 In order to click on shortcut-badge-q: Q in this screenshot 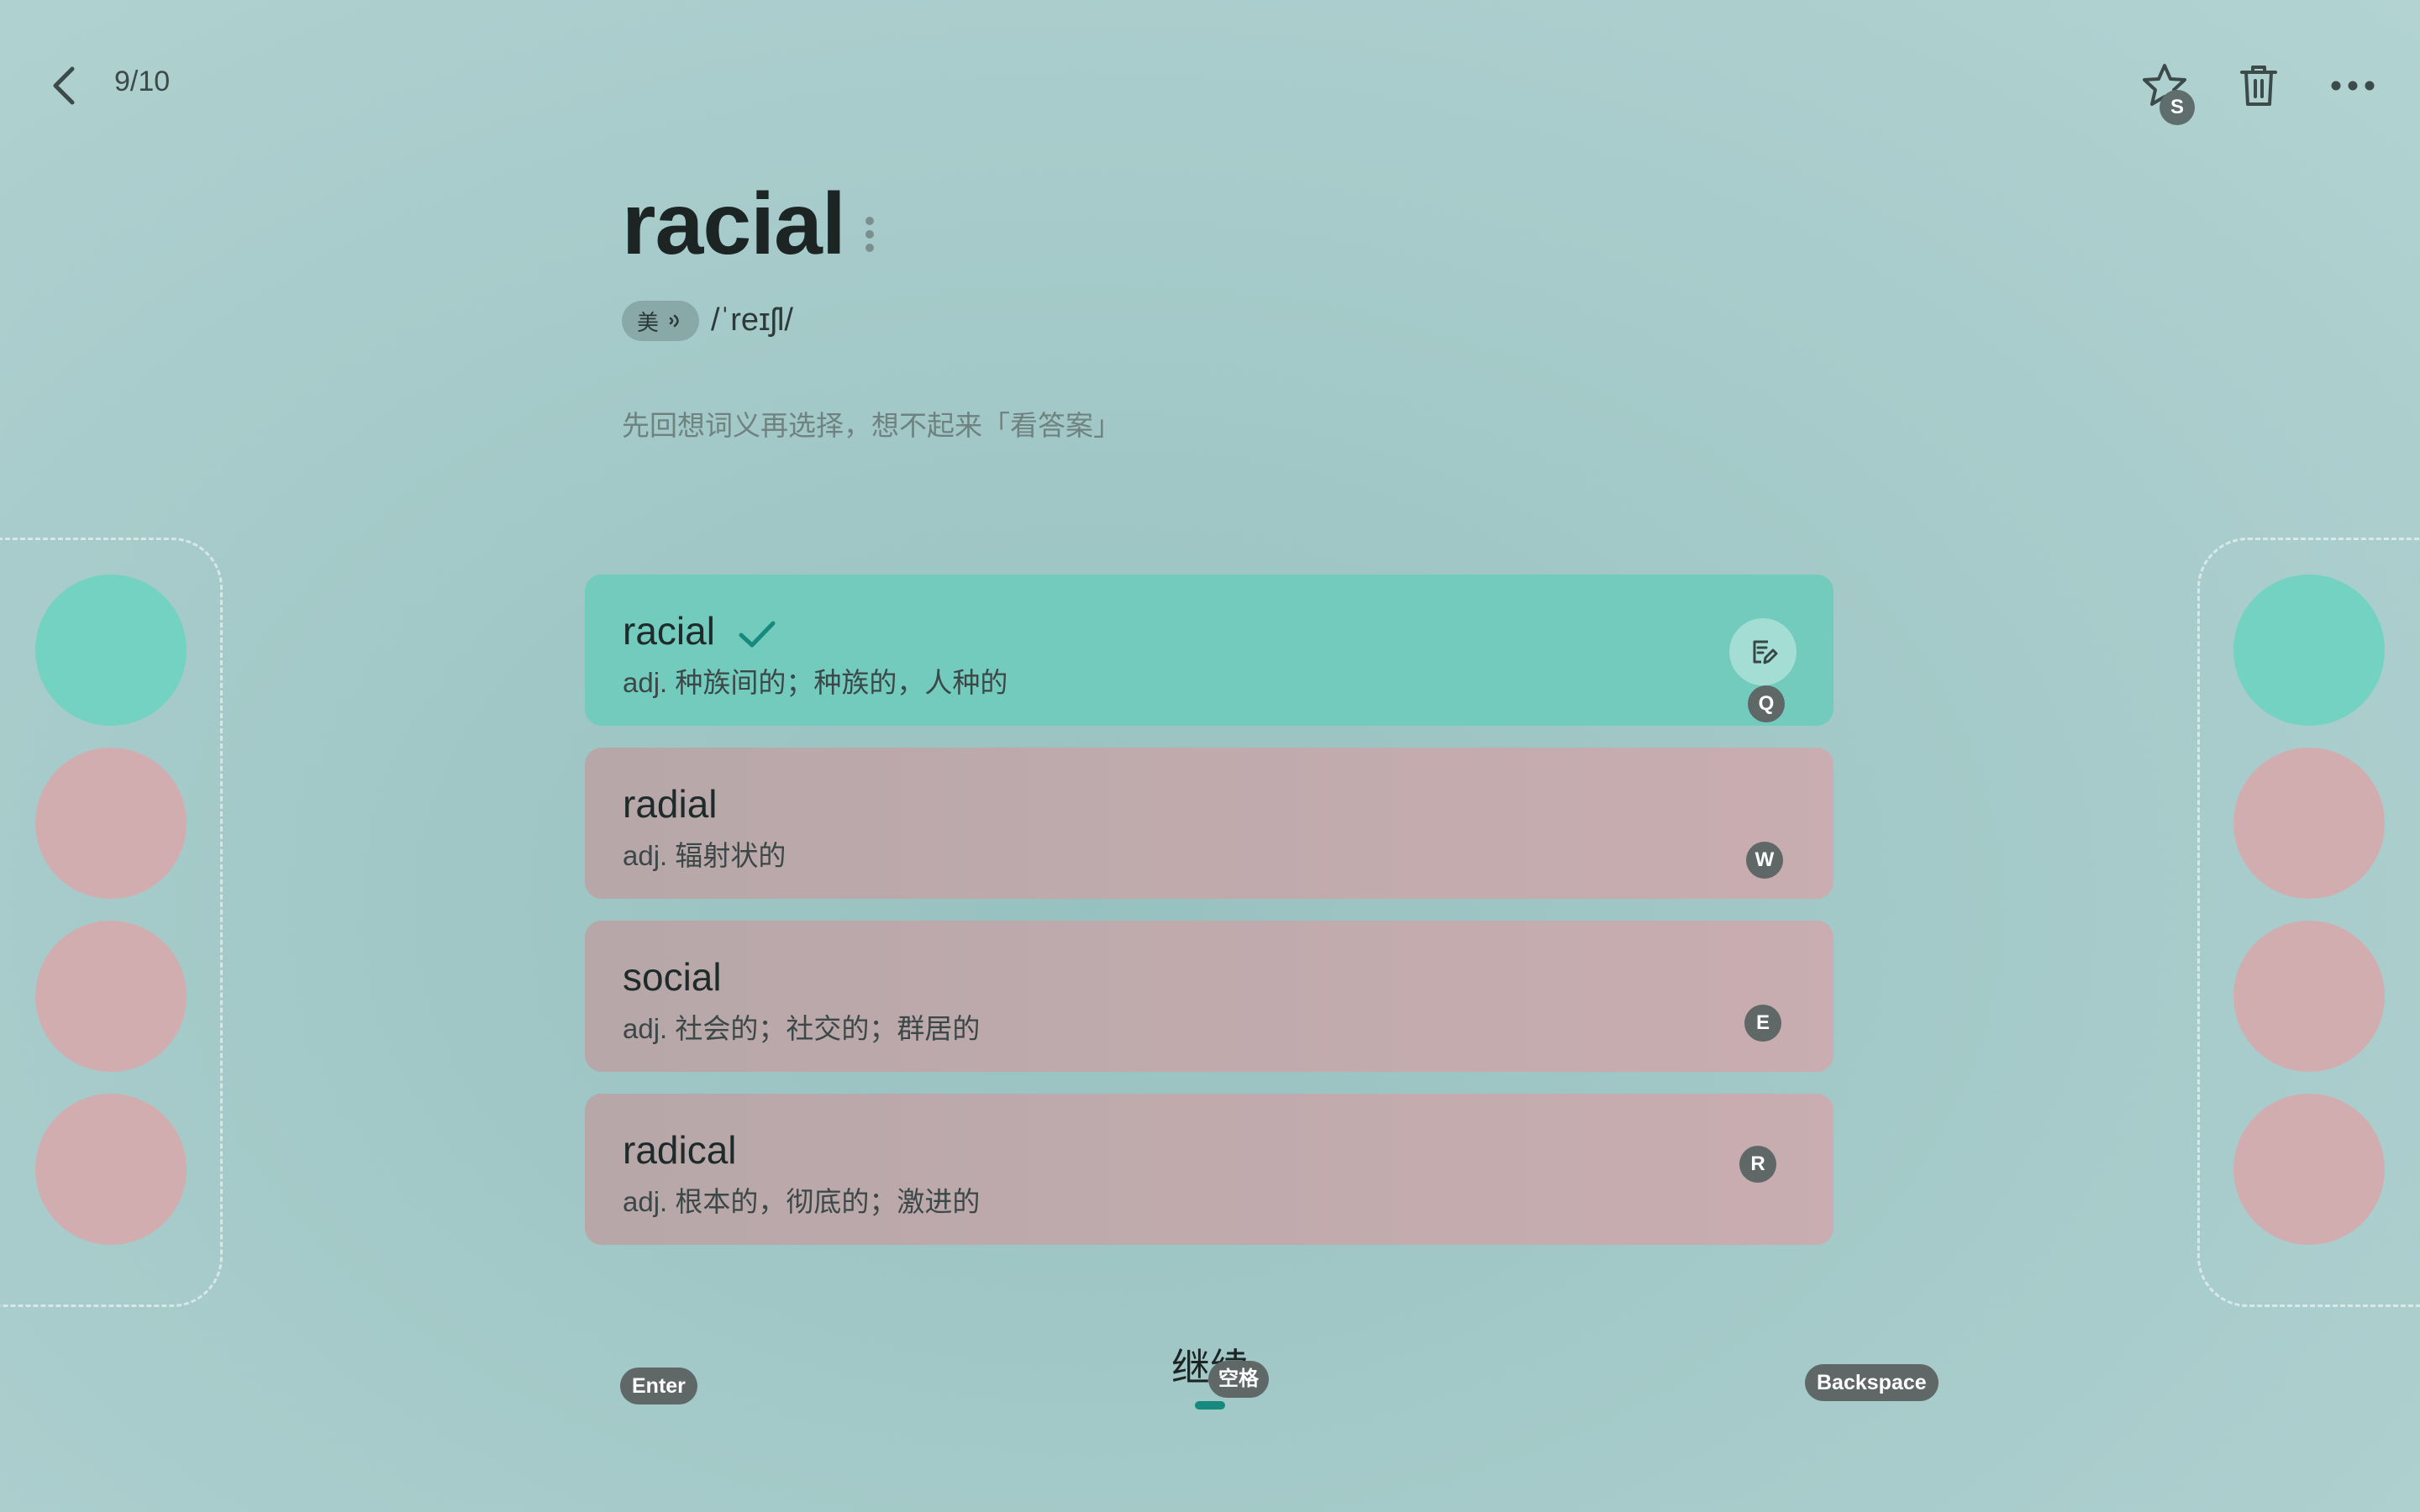, I will do `click(1766, 703)`.